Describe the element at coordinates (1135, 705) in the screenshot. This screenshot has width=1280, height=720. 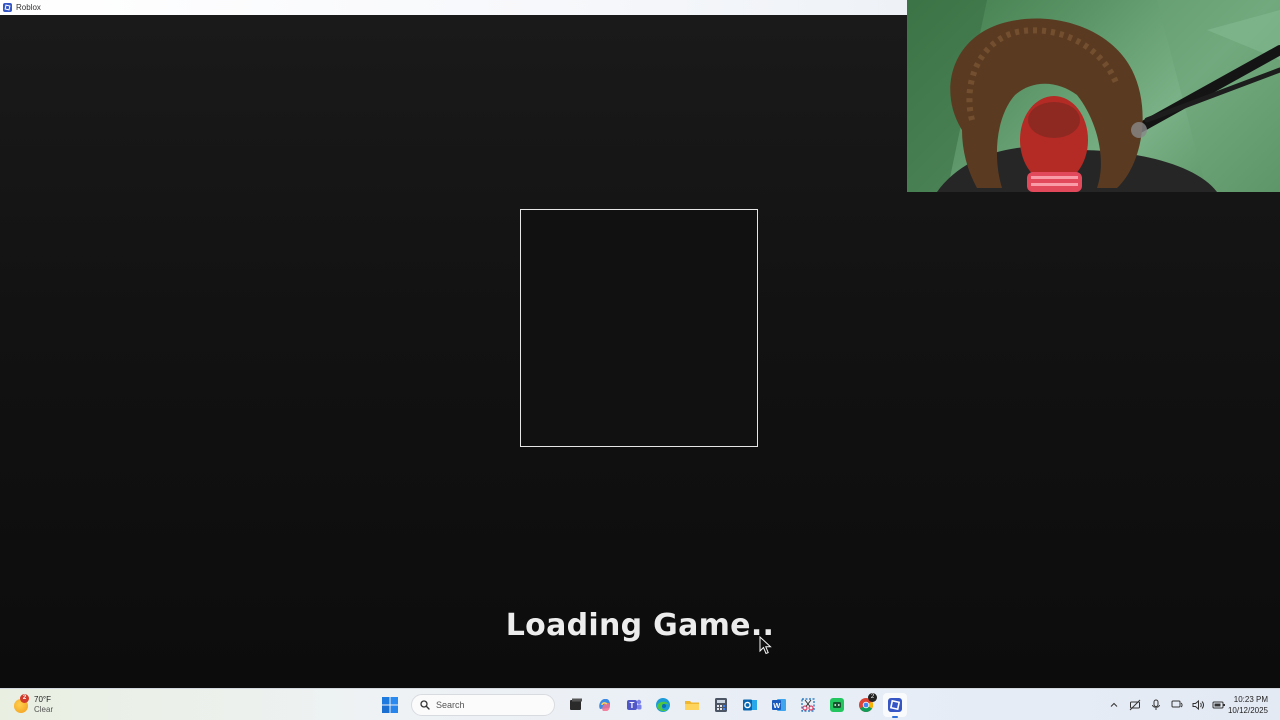
I see `network-off-icon` at that location.